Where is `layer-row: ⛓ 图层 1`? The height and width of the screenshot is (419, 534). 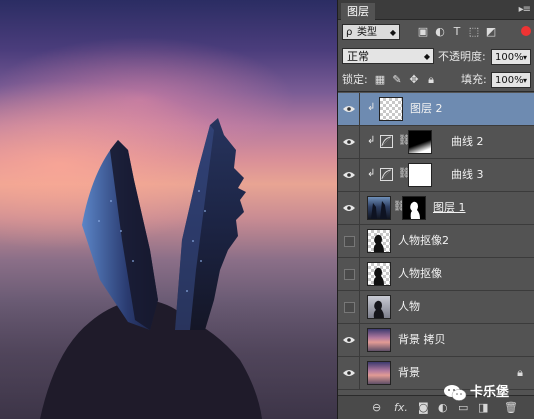
layer-row: ⛓ 图层 1 is located at coordinates (436, 208).